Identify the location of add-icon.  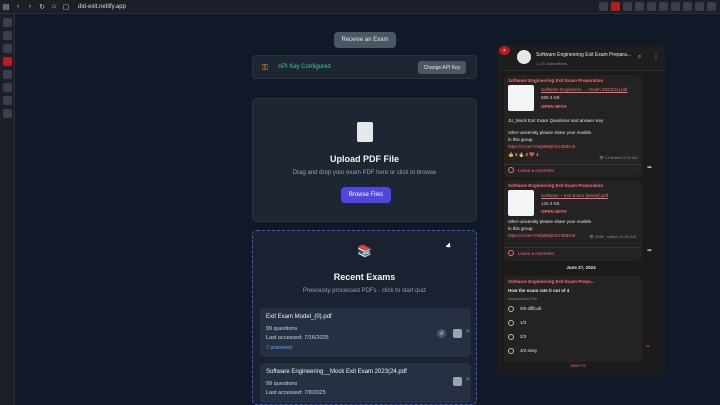
(7, 113).